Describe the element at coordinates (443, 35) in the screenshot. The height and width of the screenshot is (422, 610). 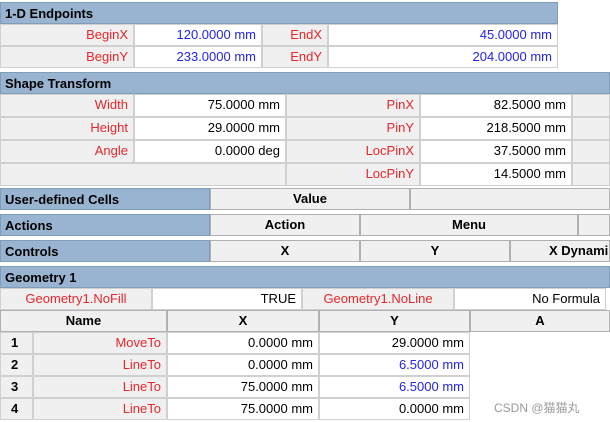
I see `end-x-value: 45.0000 mm` at that location.